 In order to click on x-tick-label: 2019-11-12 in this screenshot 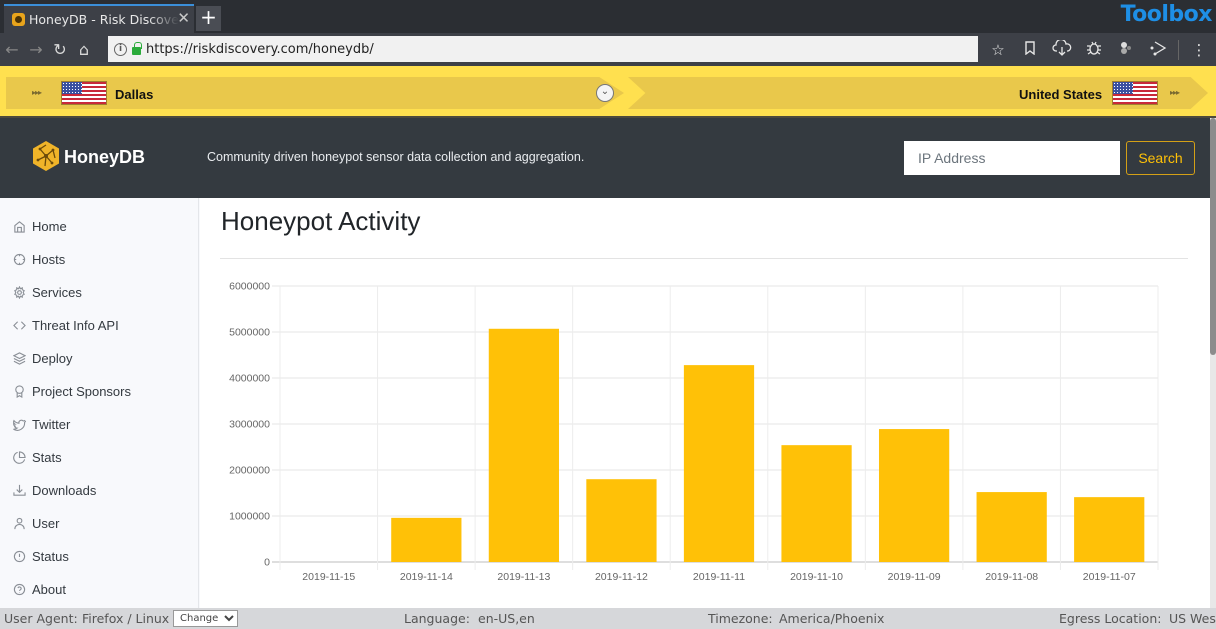, I will do `click(621, 577)`.